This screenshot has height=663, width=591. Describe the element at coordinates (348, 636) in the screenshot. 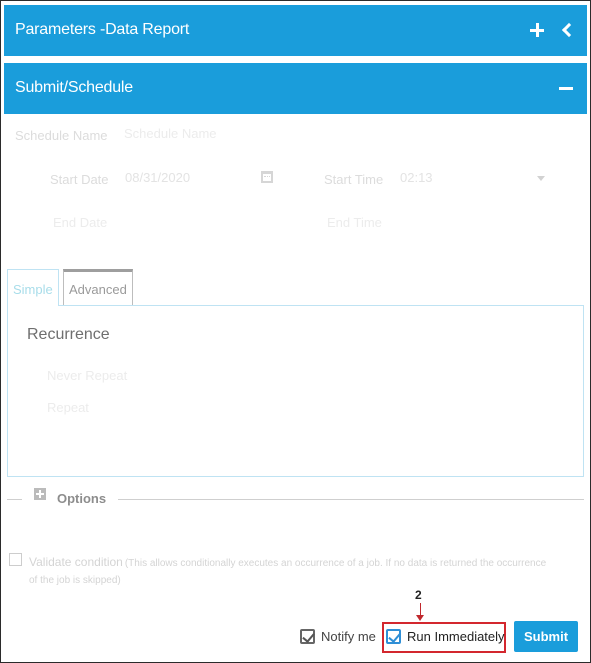

I see `notify-me-label: Notify me` at that location.